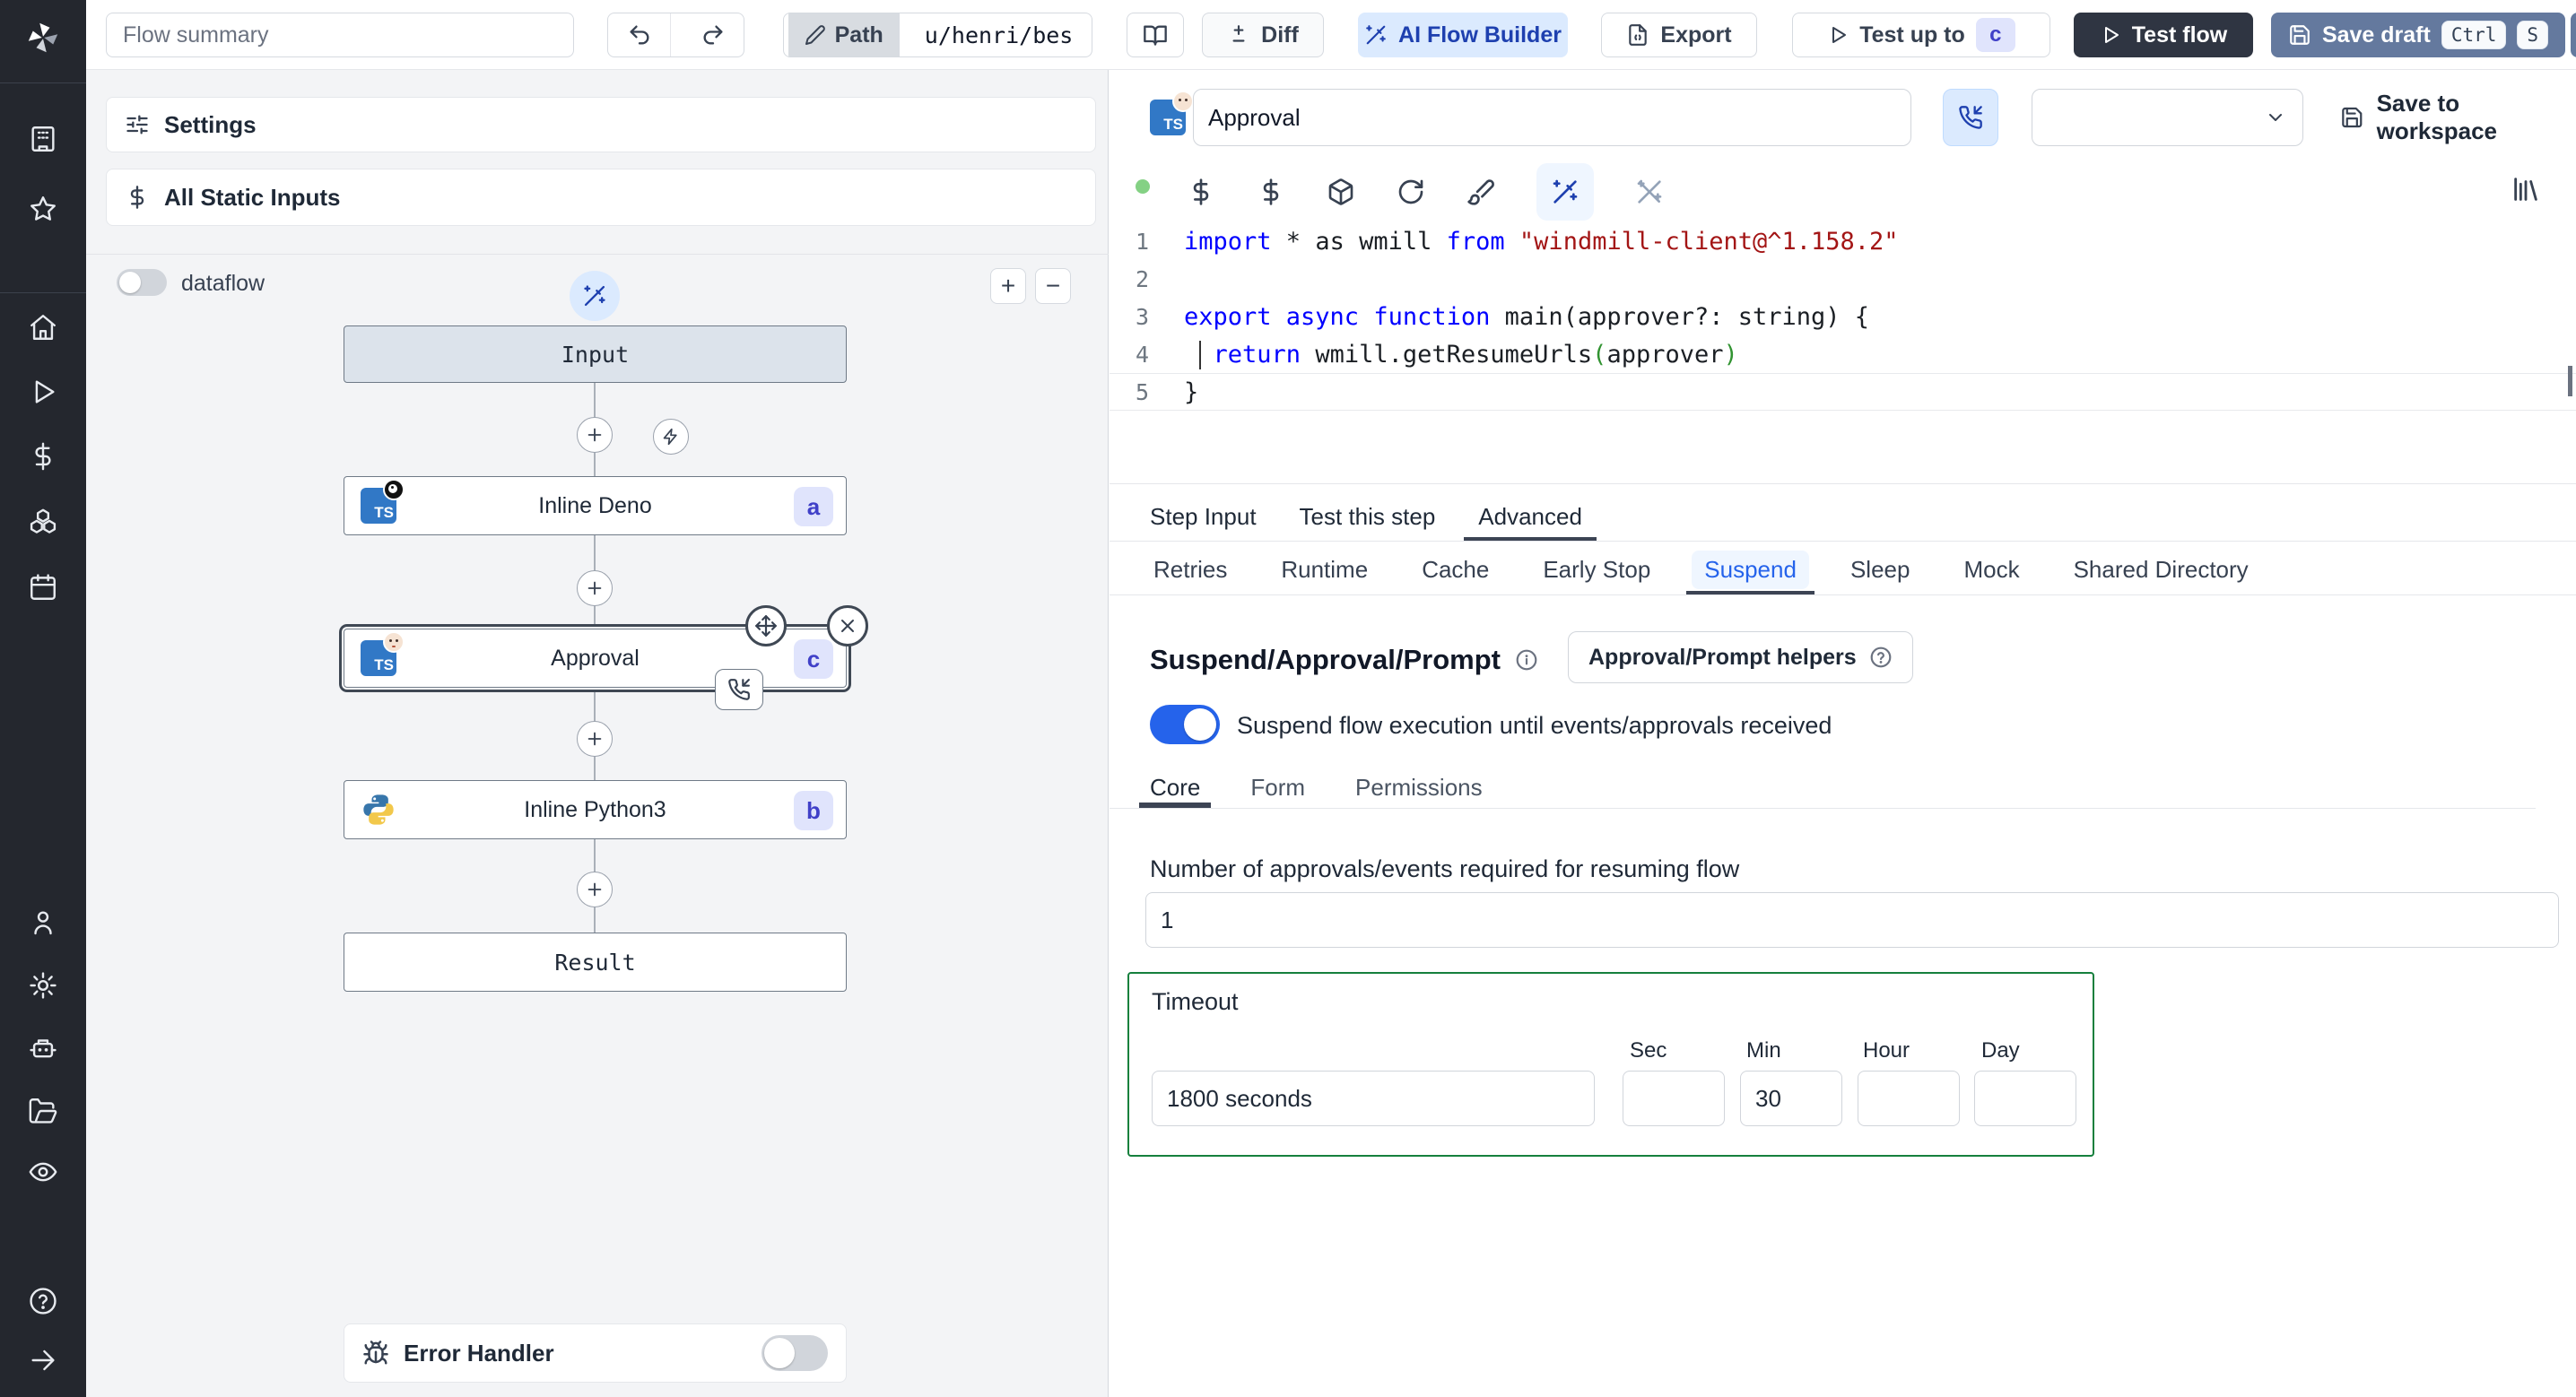 This screenshot has height=1397, width=2576. I want to click on runs-play-icon, so click(43, 392).